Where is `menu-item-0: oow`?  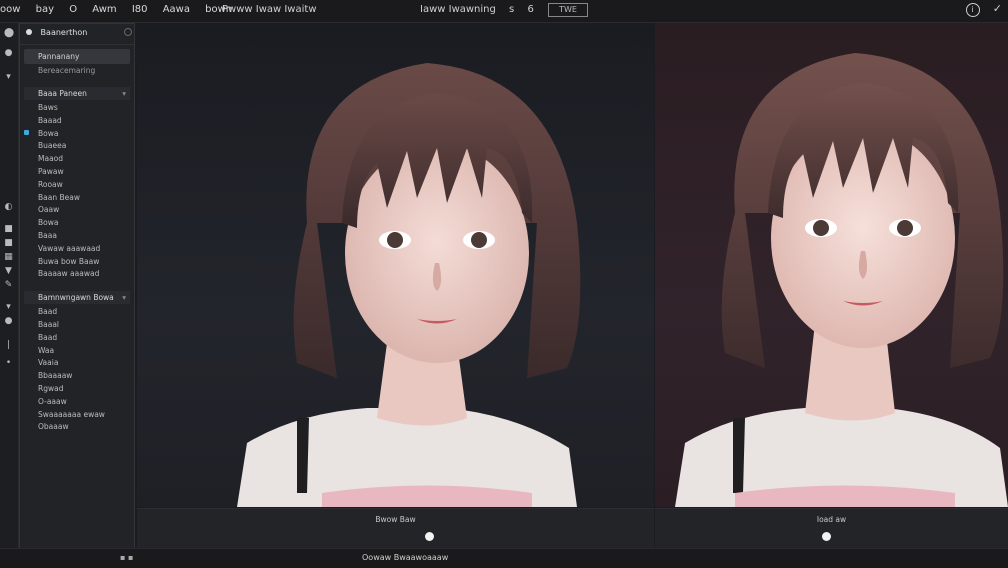
menu-item-0: oow is located at coordinates (10, 9).